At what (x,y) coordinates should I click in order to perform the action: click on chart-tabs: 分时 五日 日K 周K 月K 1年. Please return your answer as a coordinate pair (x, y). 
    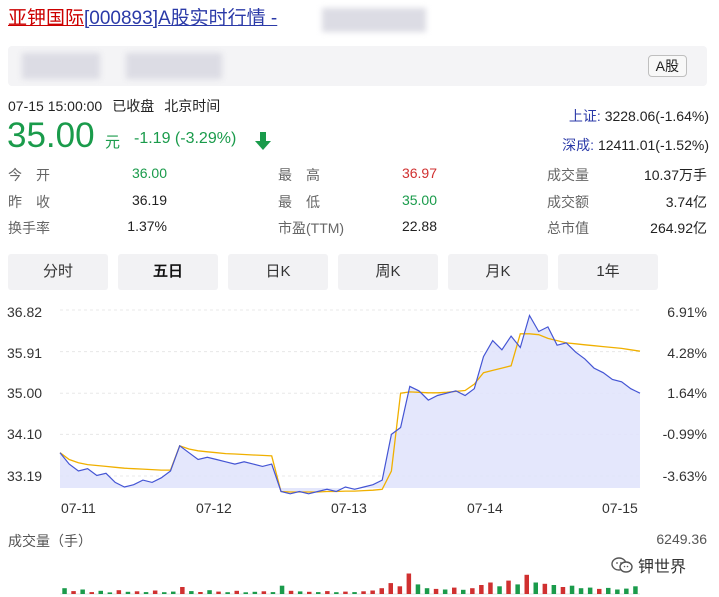
    Looking at the image, I should click on (358, 272).